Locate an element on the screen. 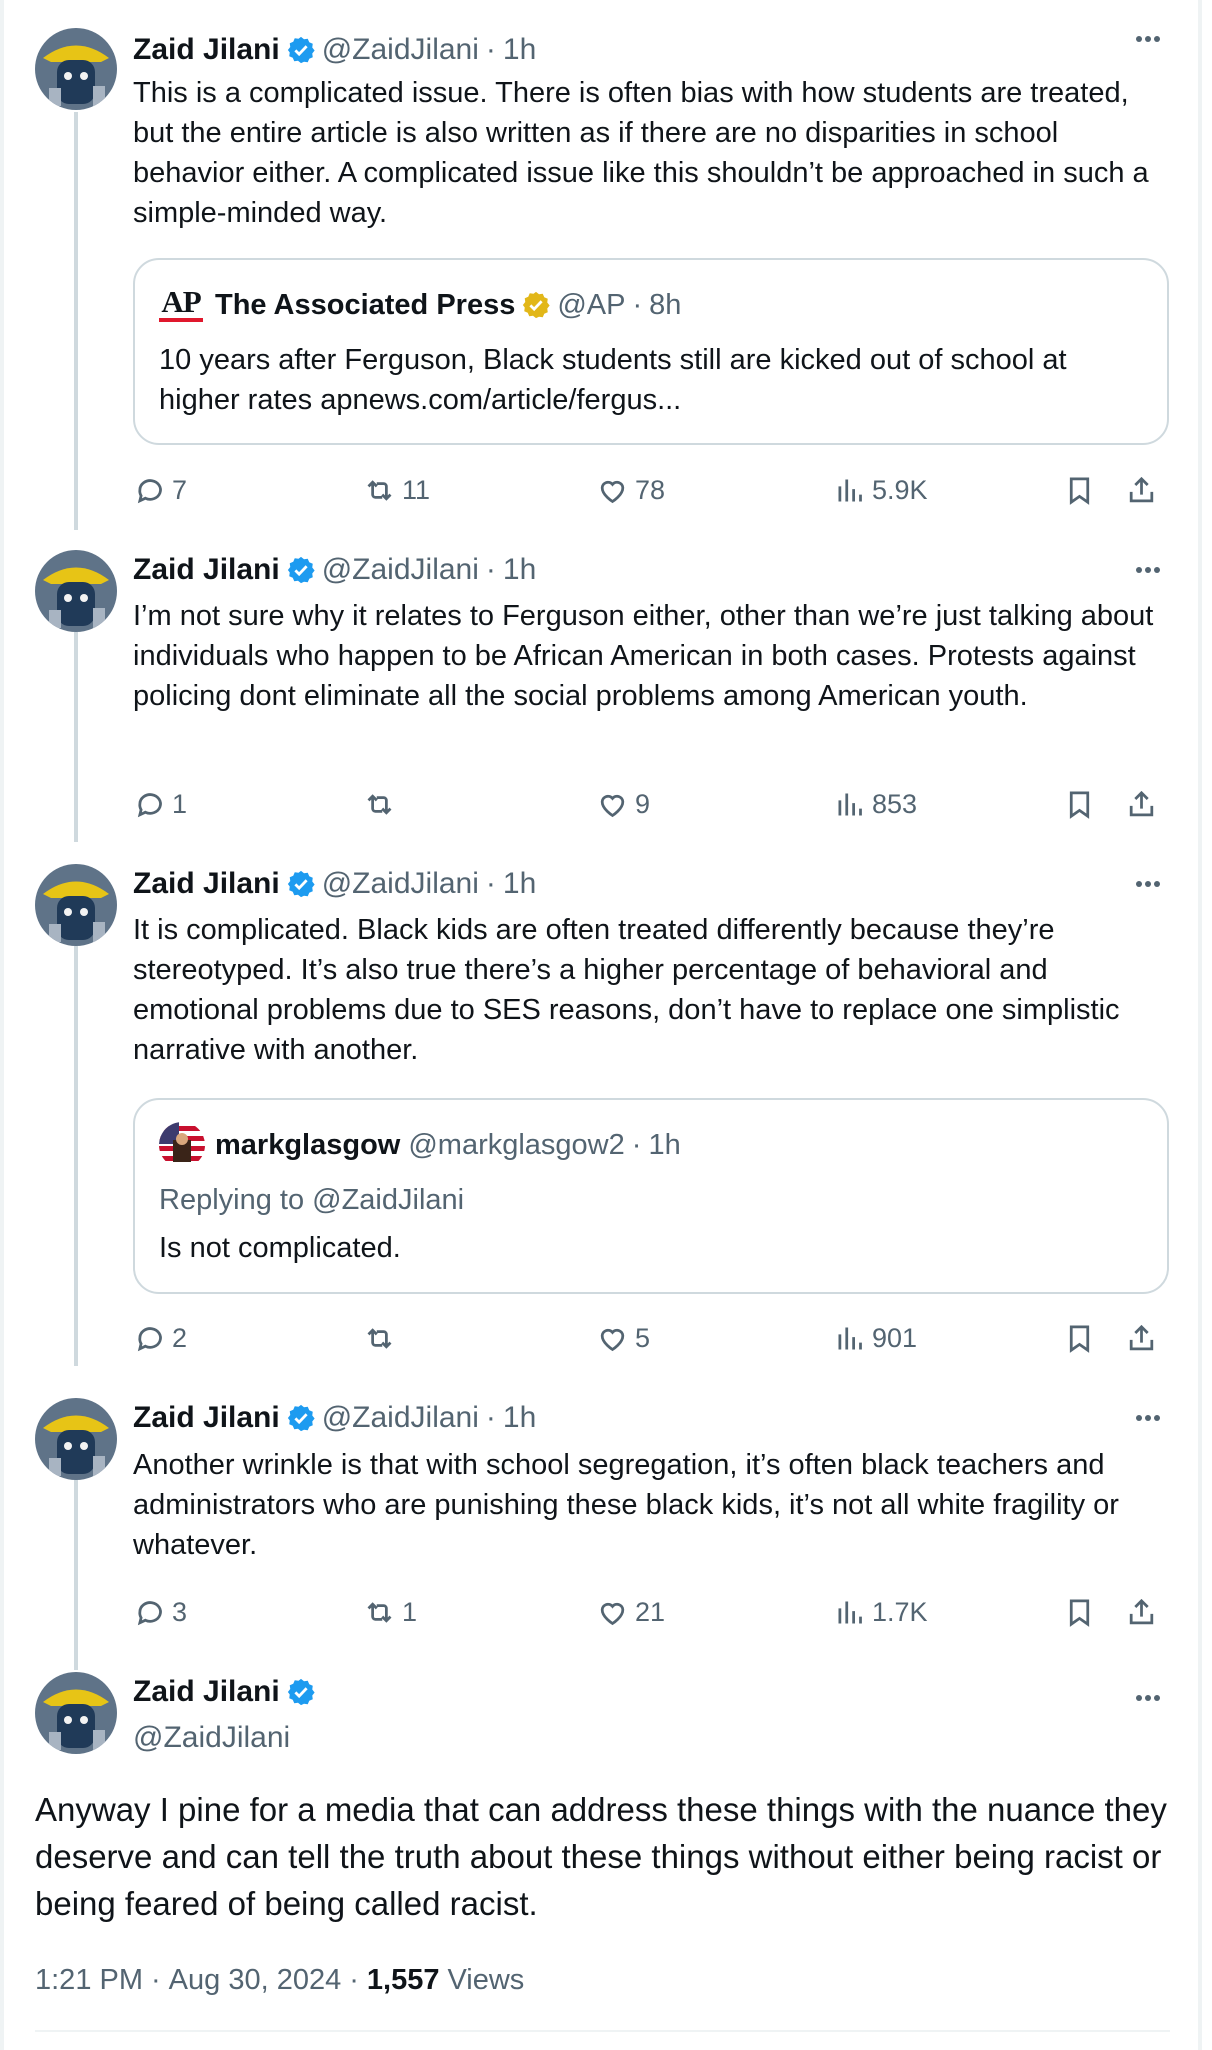 The height and width of the screenshot is (2050, 1212). frame-border-left is located at coordinates (2, 1025).